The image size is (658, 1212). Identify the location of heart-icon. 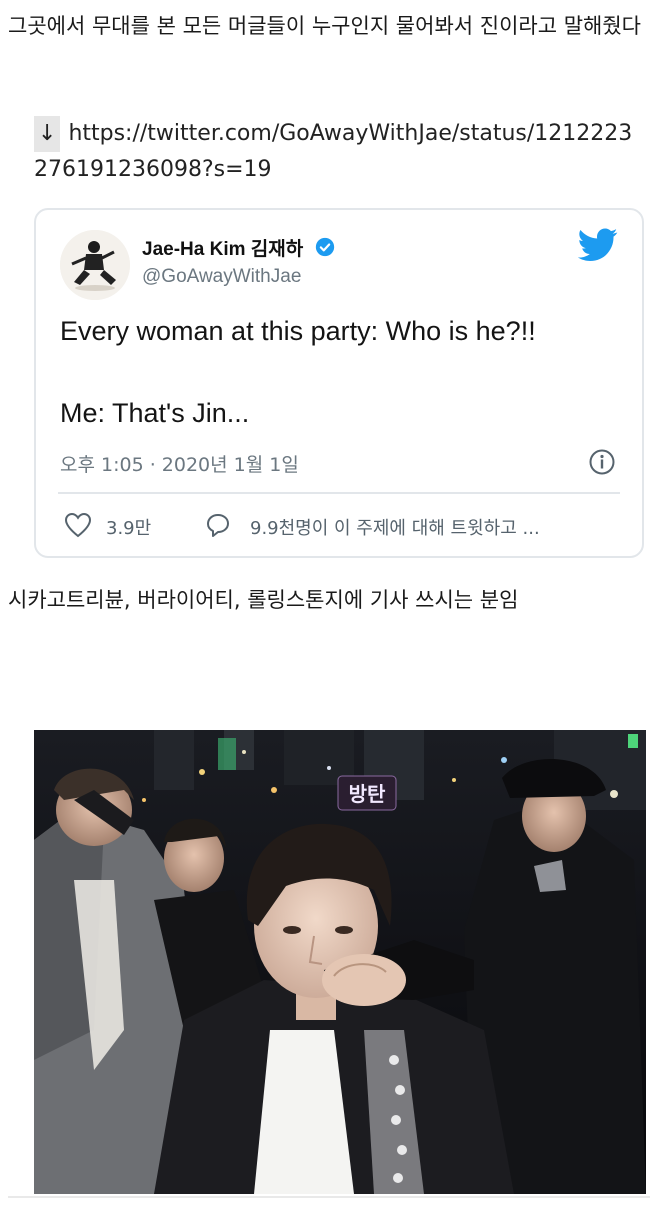
(78, 527).